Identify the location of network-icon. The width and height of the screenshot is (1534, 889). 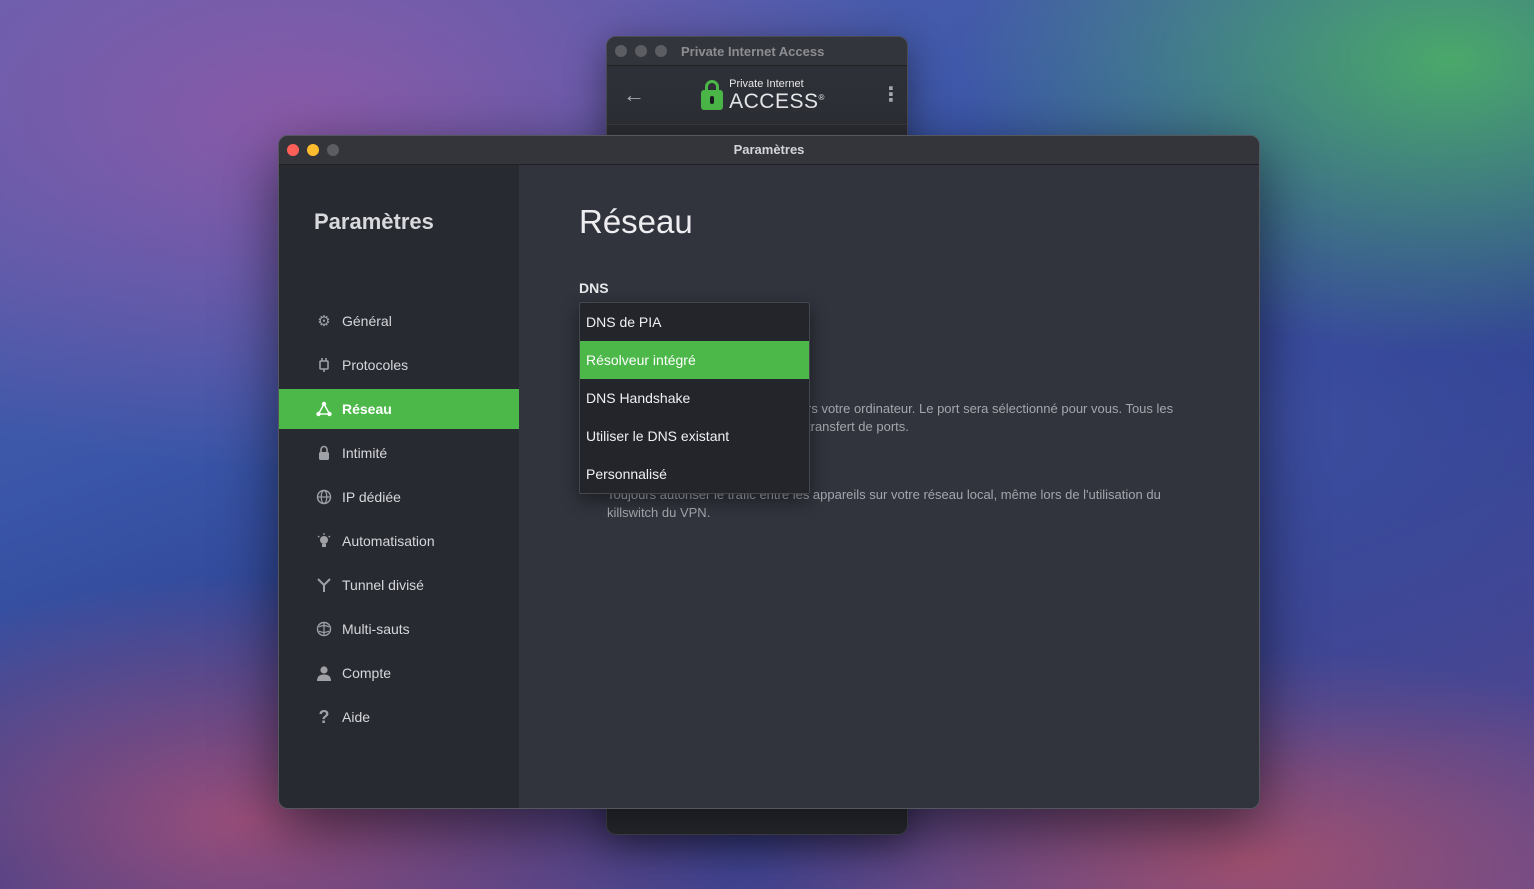
(324, 409).